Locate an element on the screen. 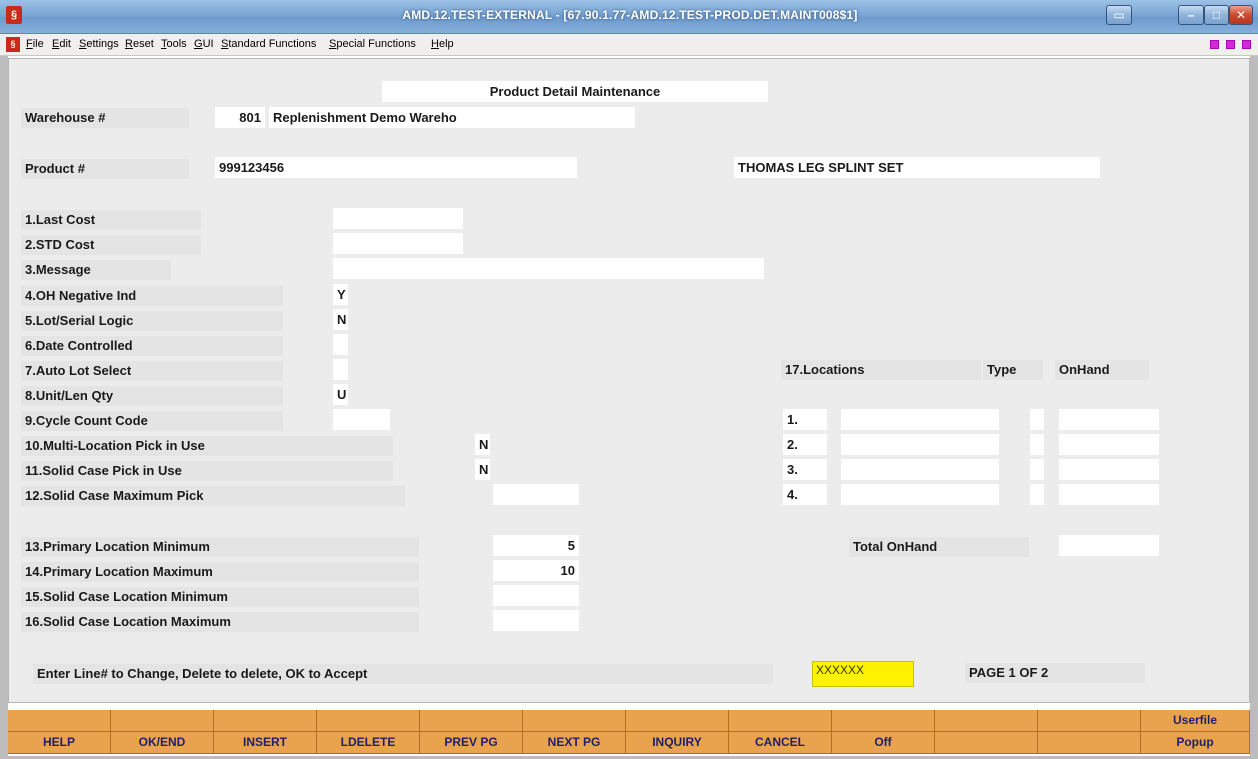  field-label-std-cost: 2.STD Cost is located at coordinates (111, 245).